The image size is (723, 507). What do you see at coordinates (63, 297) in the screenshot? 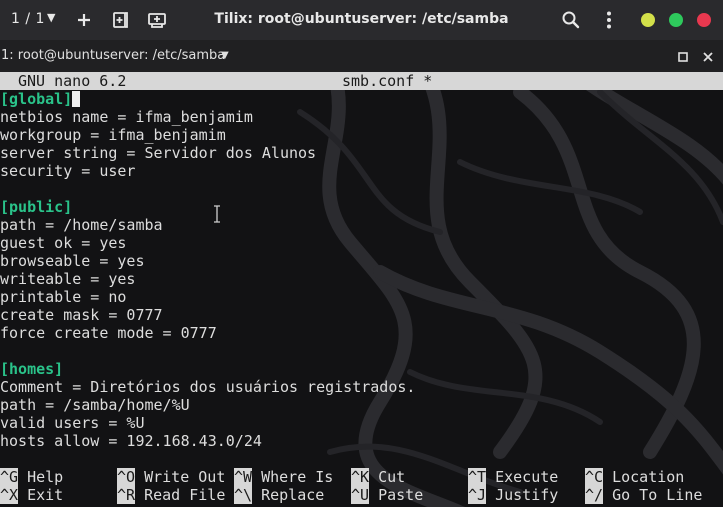
I see `config-line: printable = no` at bounding box center [63, 297].